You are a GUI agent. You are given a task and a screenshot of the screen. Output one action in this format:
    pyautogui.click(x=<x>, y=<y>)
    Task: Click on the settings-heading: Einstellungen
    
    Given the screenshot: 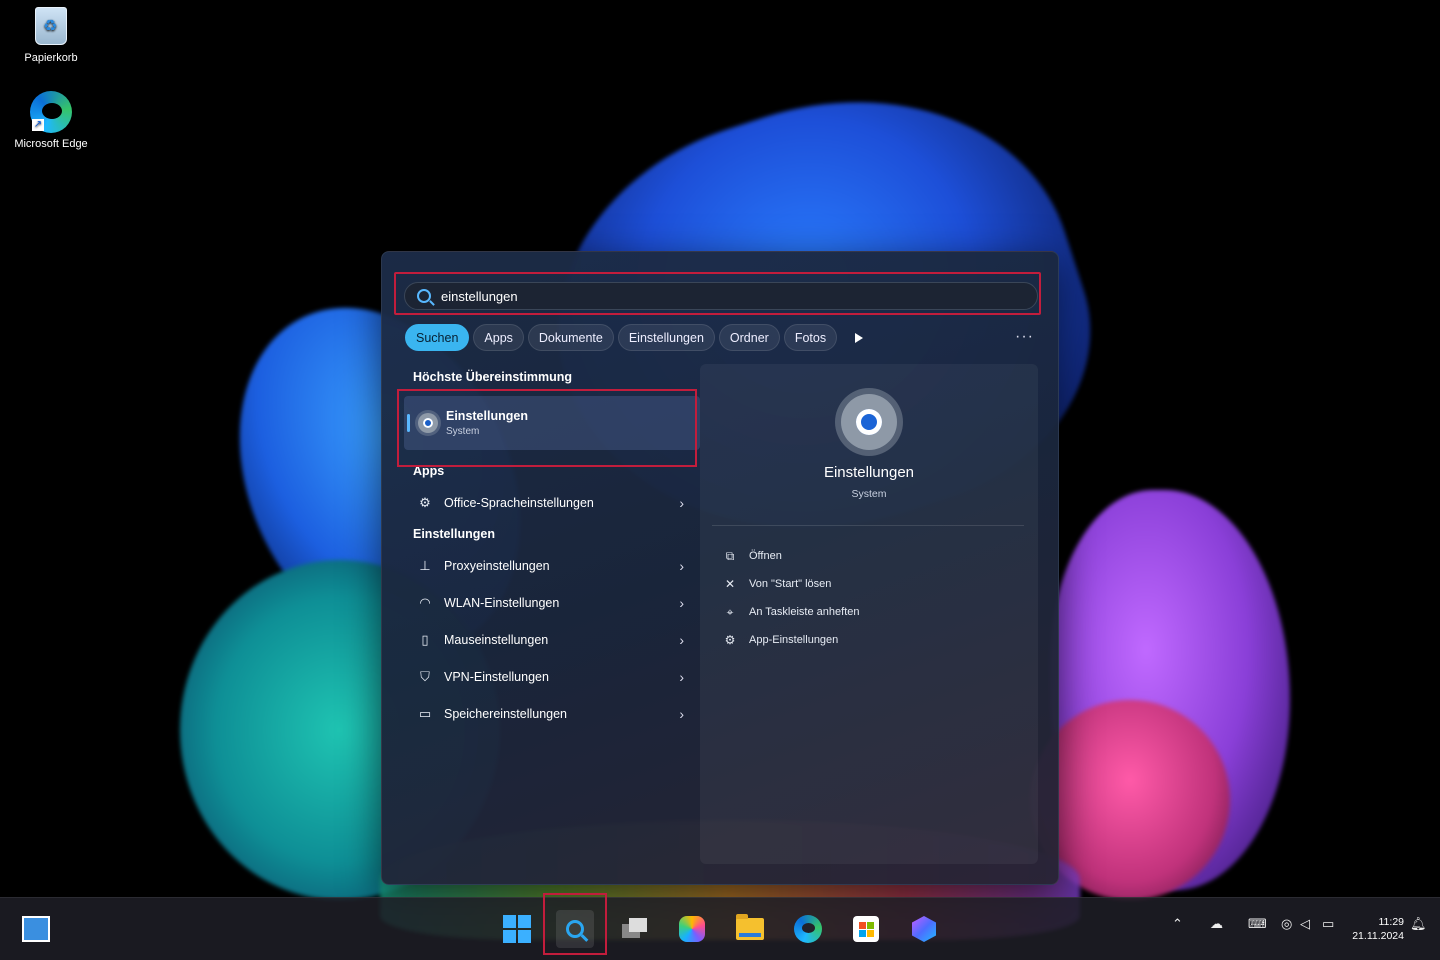 What is the action you would take?
    pyautogui.click(x=454, y=534)
    